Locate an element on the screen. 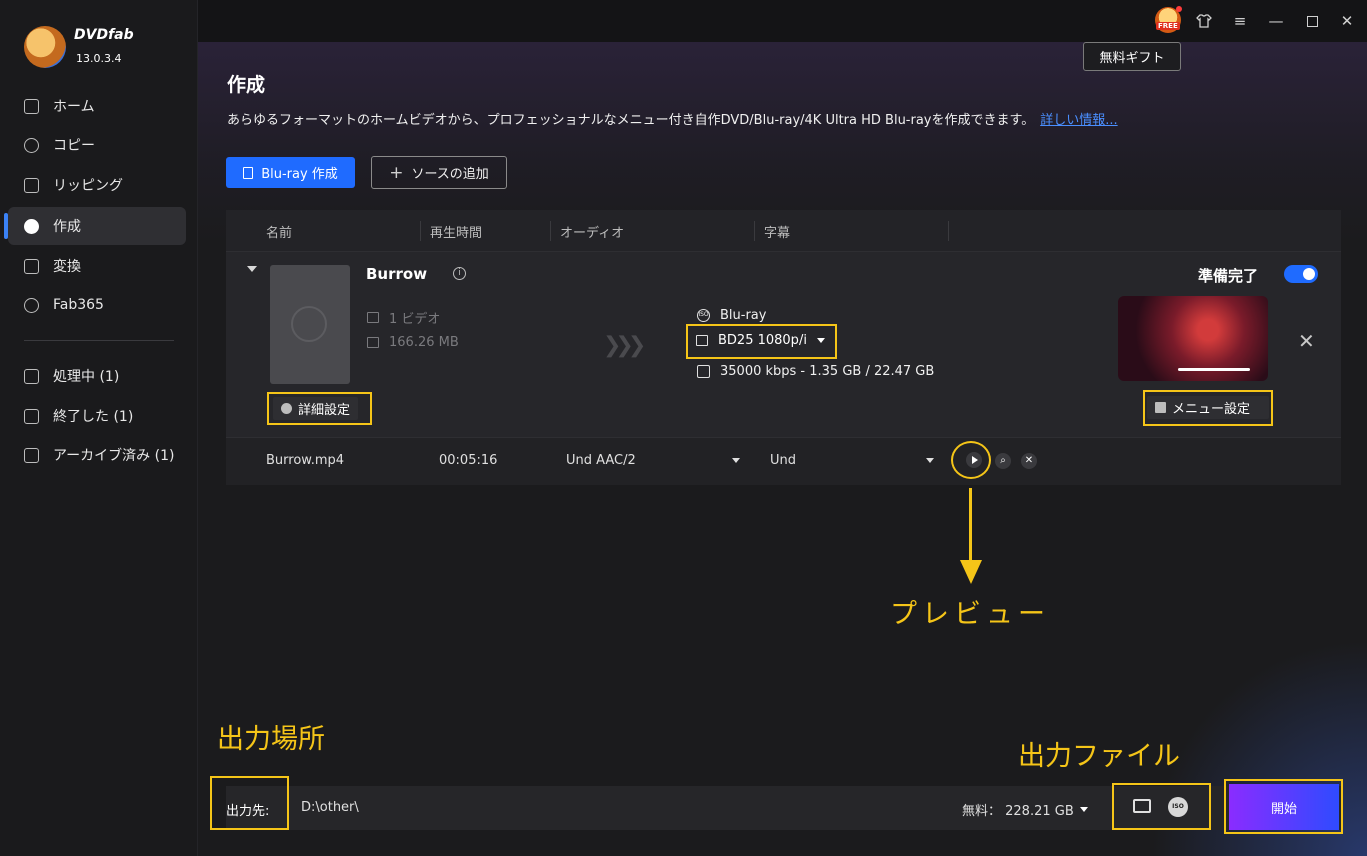  sidebar-item-copy: コピー is located at coordinates (97, 145).